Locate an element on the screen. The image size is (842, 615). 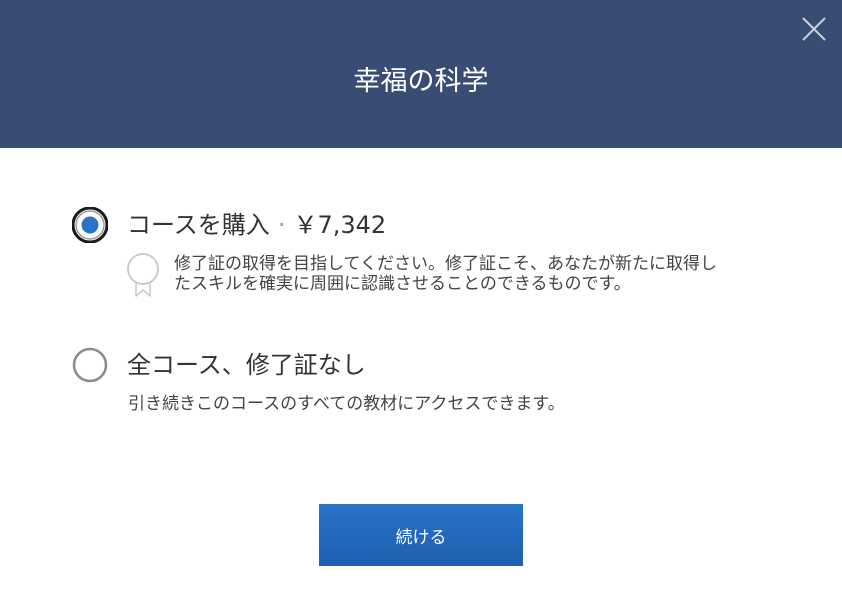
close-icon is located at coordinates (814, 29).